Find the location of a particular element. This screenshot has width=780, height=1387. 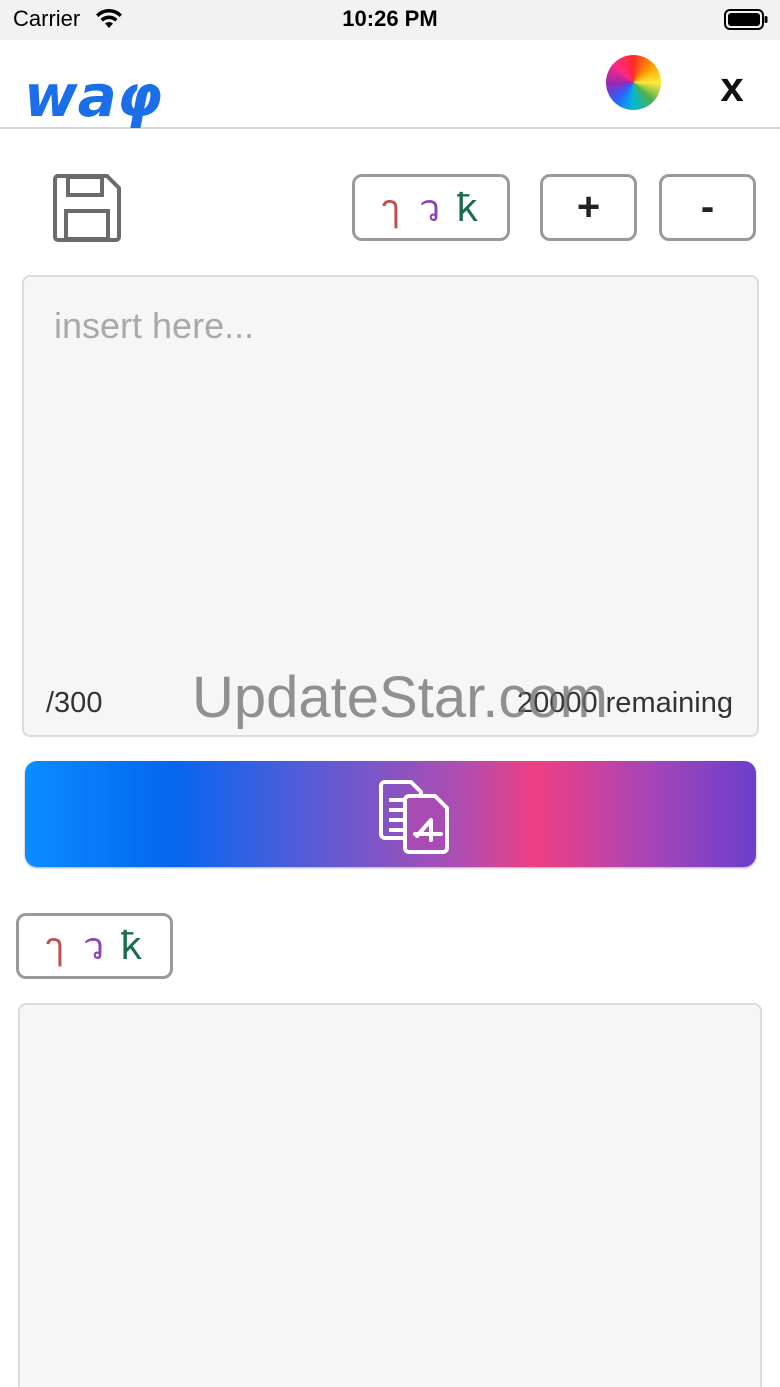

output-script-button: ๅ ว ҟ is located at coordinates (94, 946).